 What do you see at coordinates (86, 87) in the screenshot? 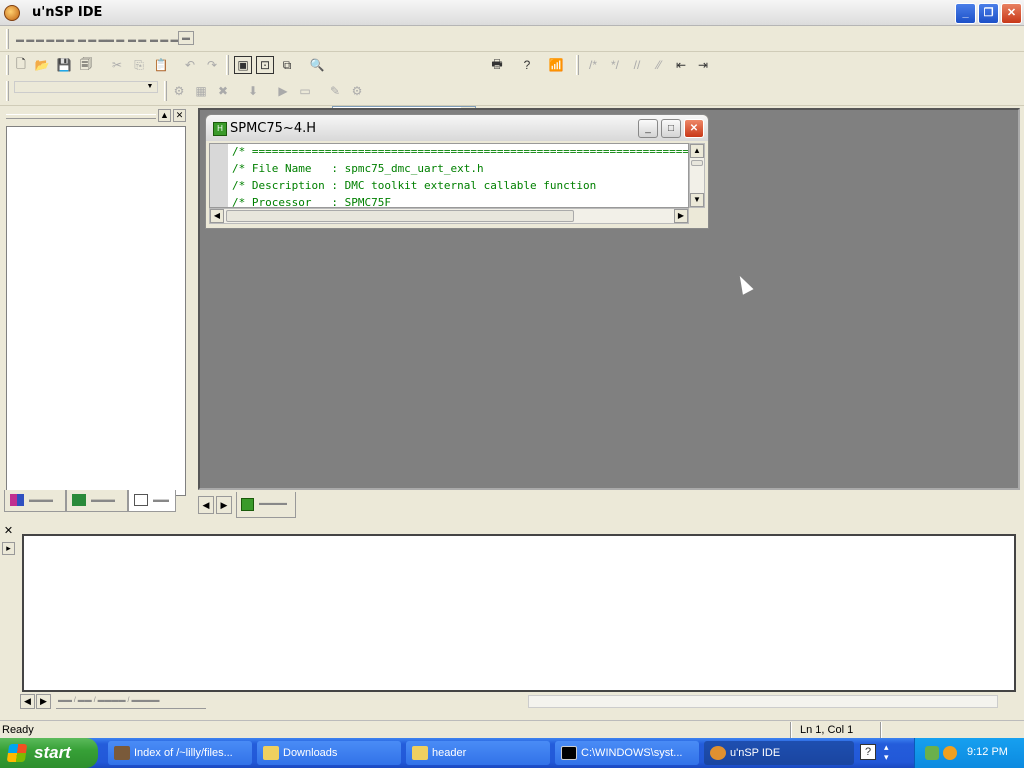
I see `config-combo: ▼` at bounding box center [86, 87].